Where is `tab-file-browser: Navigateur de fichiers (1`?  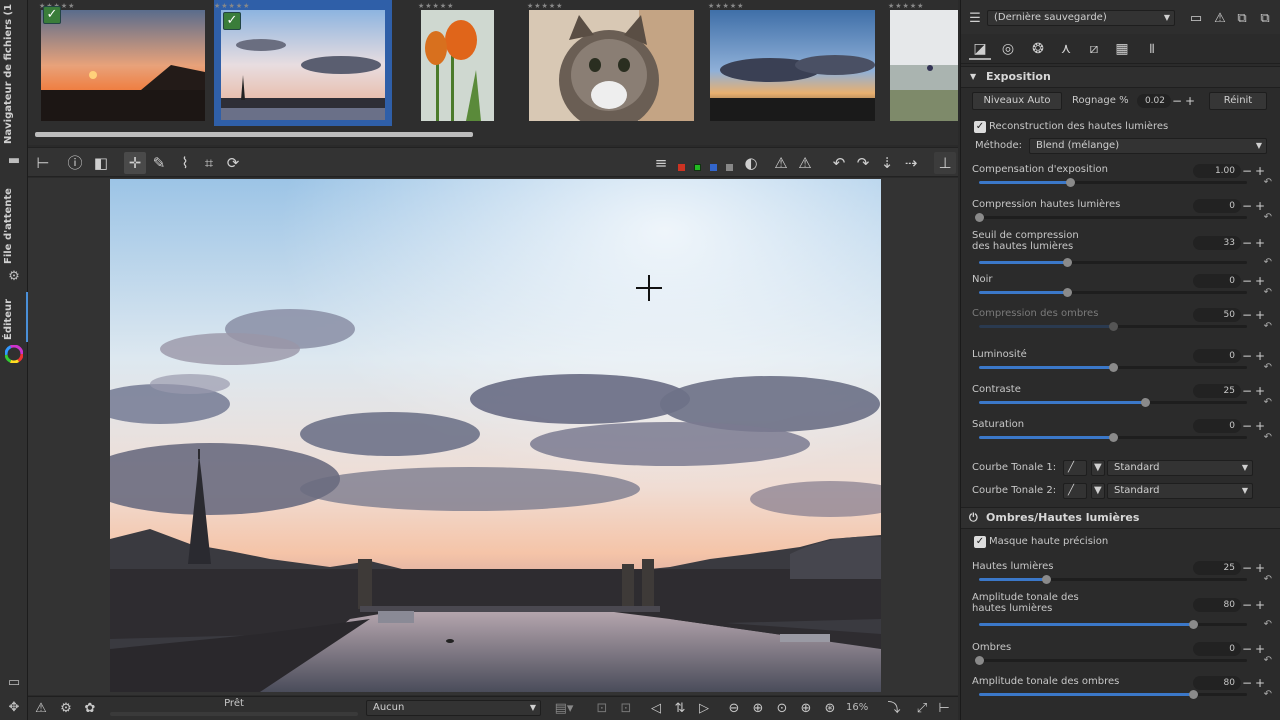
tab-file-browser: Navigateur de fichiers (1 is located at coordinates (8, 74).